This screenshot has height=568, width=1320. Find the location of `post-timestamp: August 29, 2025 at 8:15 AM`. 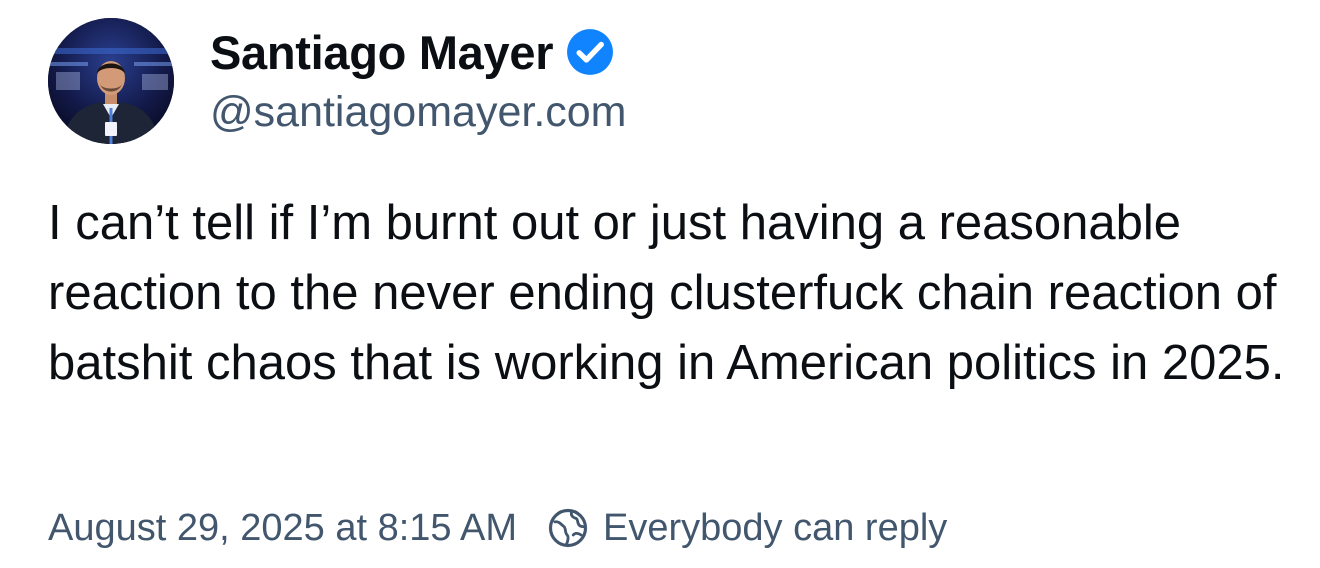

post-timestamp: August 29, 2025 at 8:15 AM is located at coordinates (282, 528).